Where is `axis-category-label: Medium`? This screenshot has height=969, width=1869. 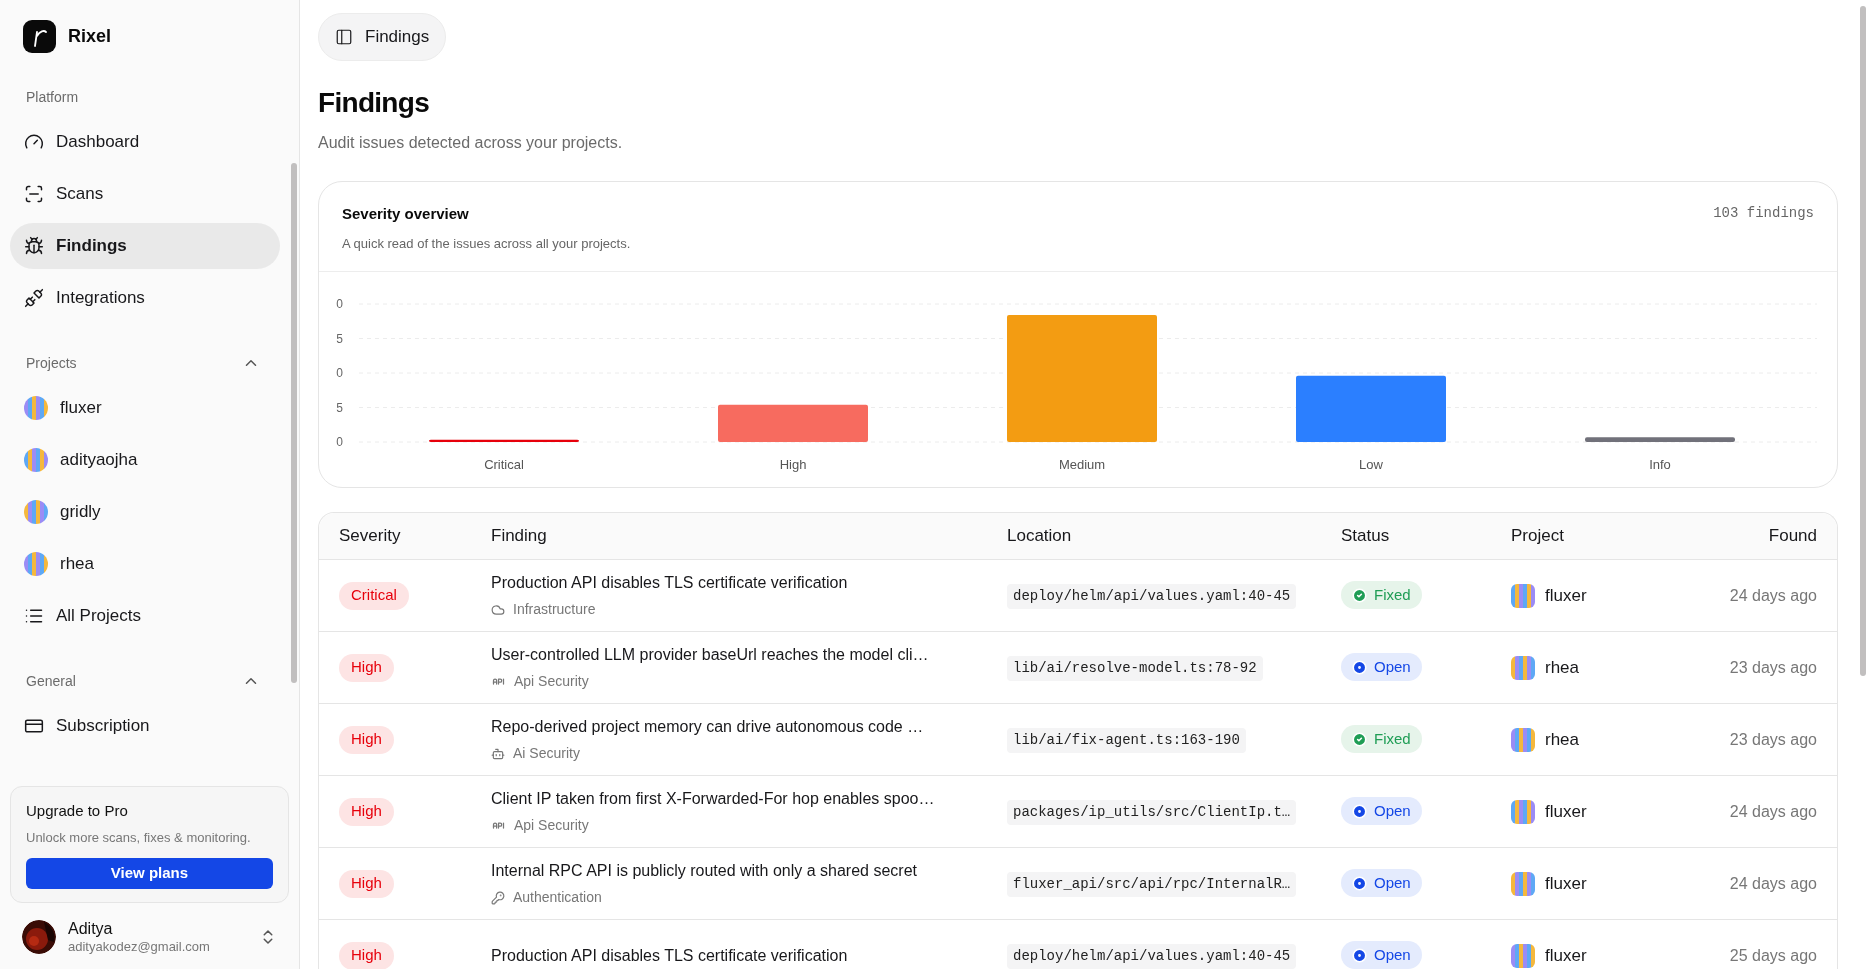
axis-category-label: Medium is located at coordinates (1082, 464).